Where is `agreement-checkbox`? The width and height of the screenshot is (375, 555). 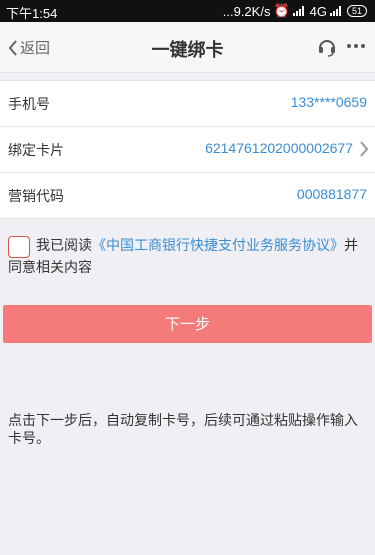
agreement-checkbox is located at coordinates (19, 247).